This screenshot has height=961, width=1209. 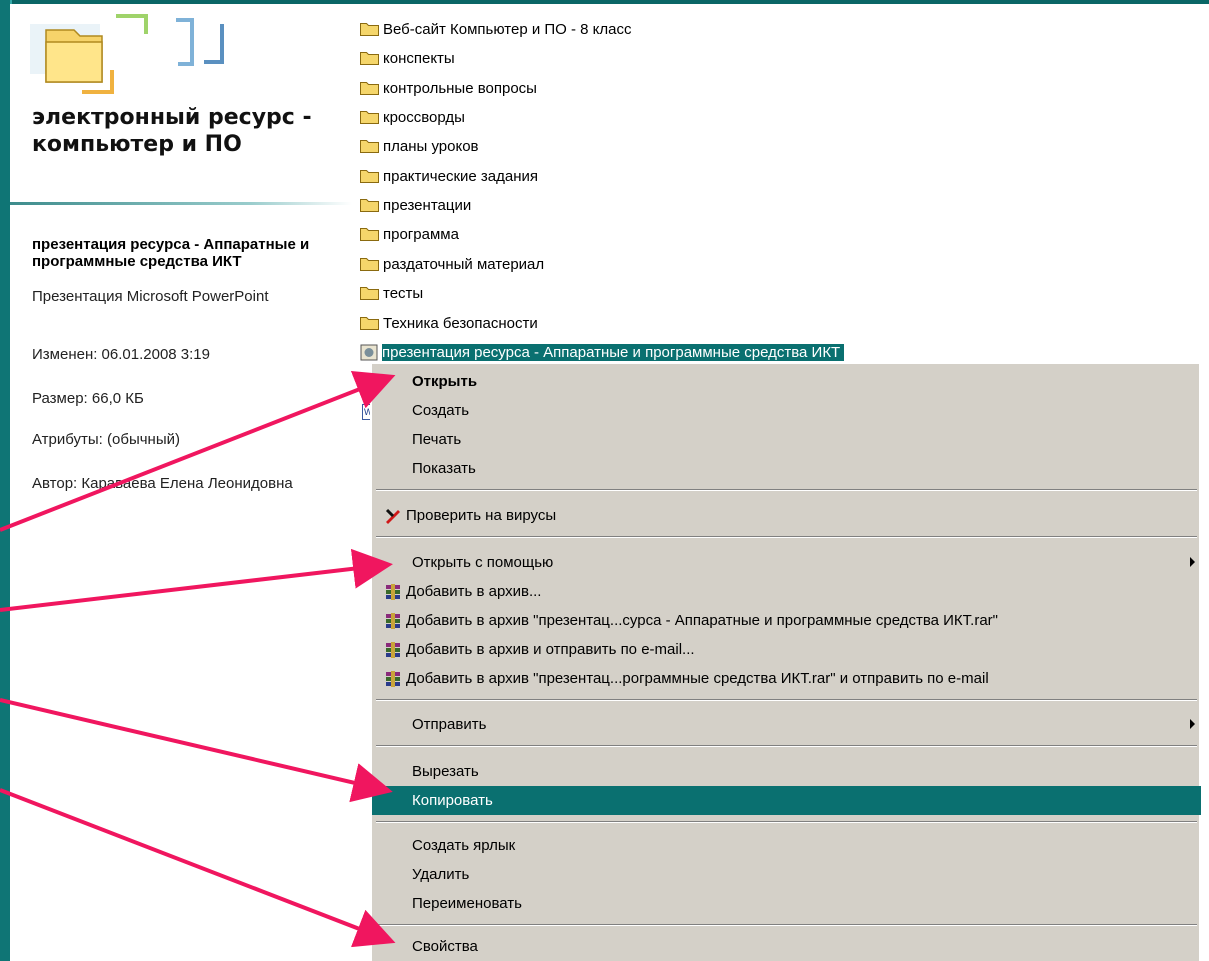 I want to click on file-attributes: Атрибуты: (обычный), so click(x=106, y=439).